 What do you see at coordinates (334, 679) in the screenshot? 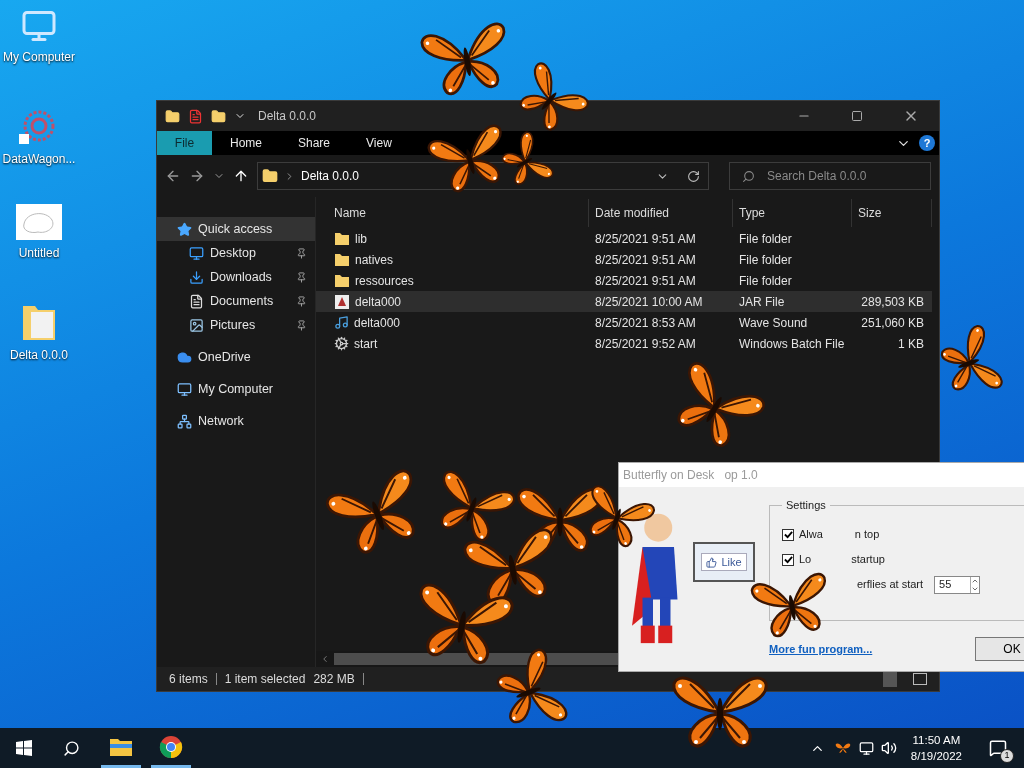
I see `selection-size: 282 MB` at bounding box center [334, 679].